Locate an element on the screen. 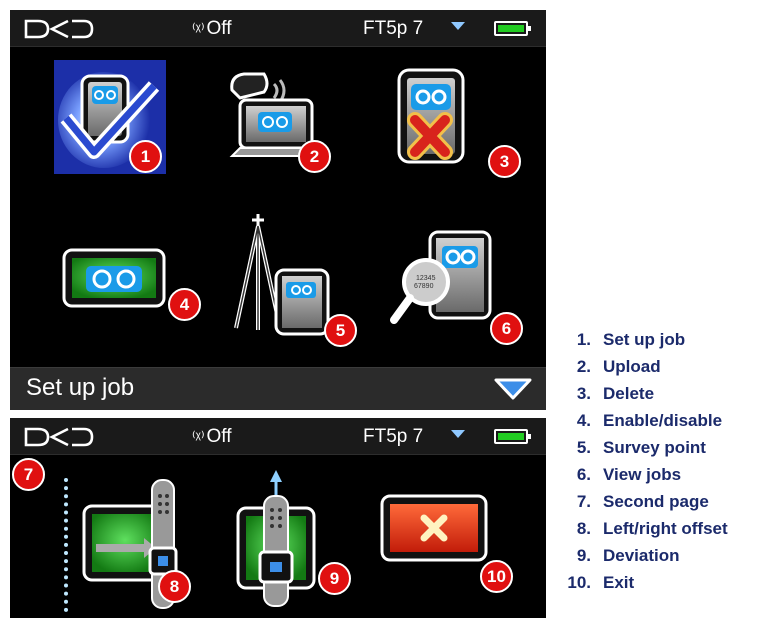 Image resolution: width=775 pixels, height=621 pixels. badge-8: 8 is located at coordinates (174, 586).